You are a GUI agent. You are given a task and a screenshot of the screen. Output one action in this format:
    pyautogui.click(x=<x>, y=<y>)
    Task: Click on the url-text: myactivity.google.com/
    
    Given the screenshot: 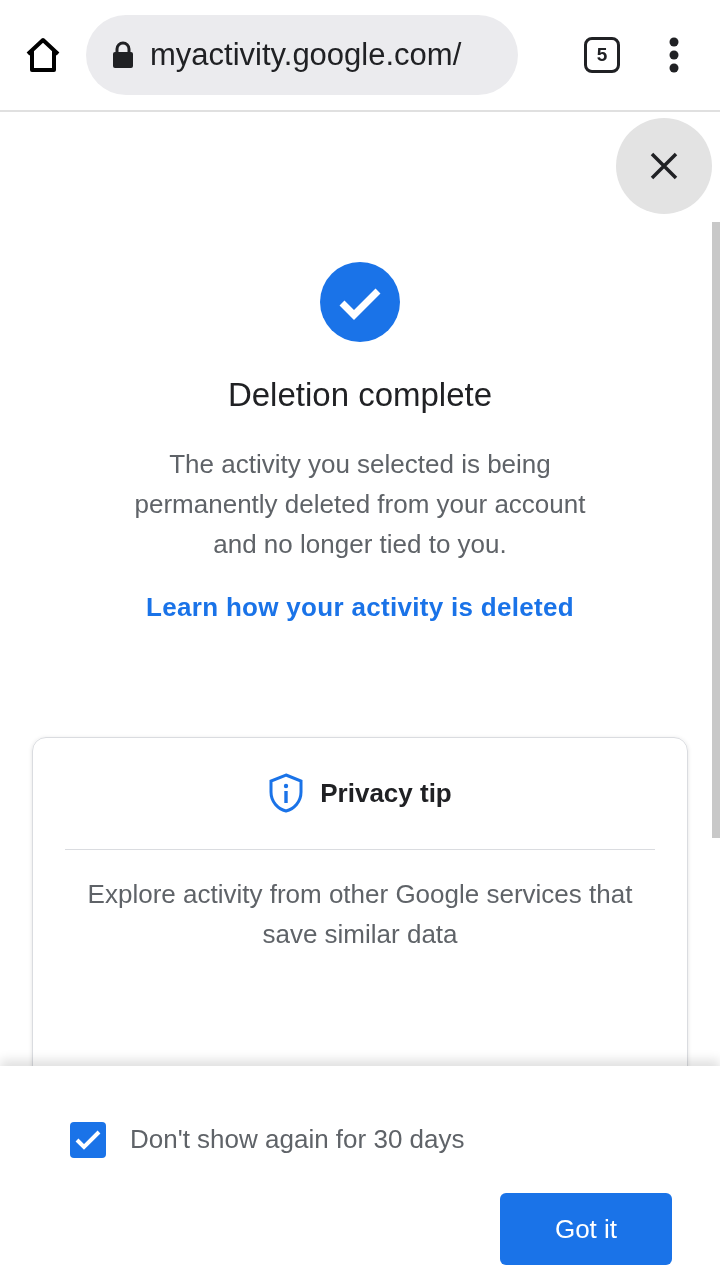 What is the action you would take?
    pyautogui.click(x=306, y=54)
    